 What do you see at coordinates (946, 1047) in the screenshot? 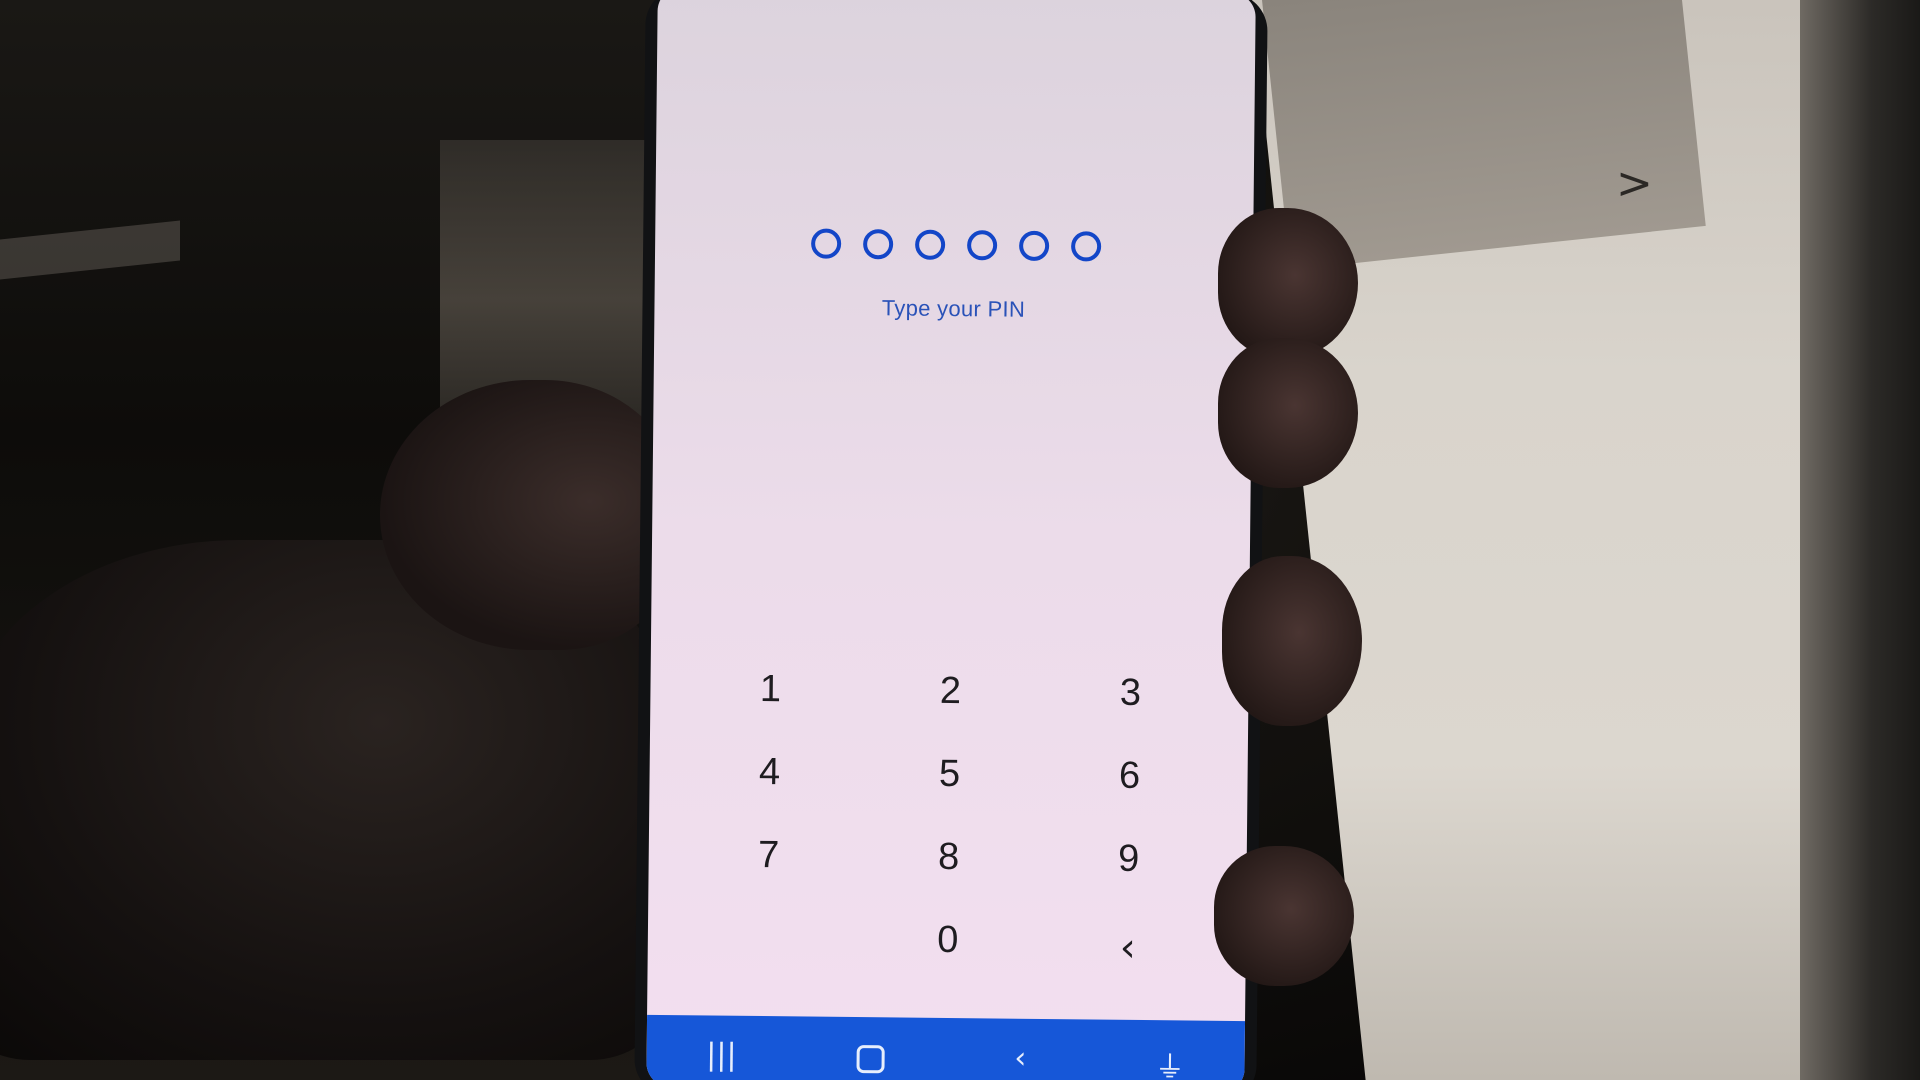
I see `system-nav-bar: ||| ‹ ⏚` at bounding box center [946, 1047].